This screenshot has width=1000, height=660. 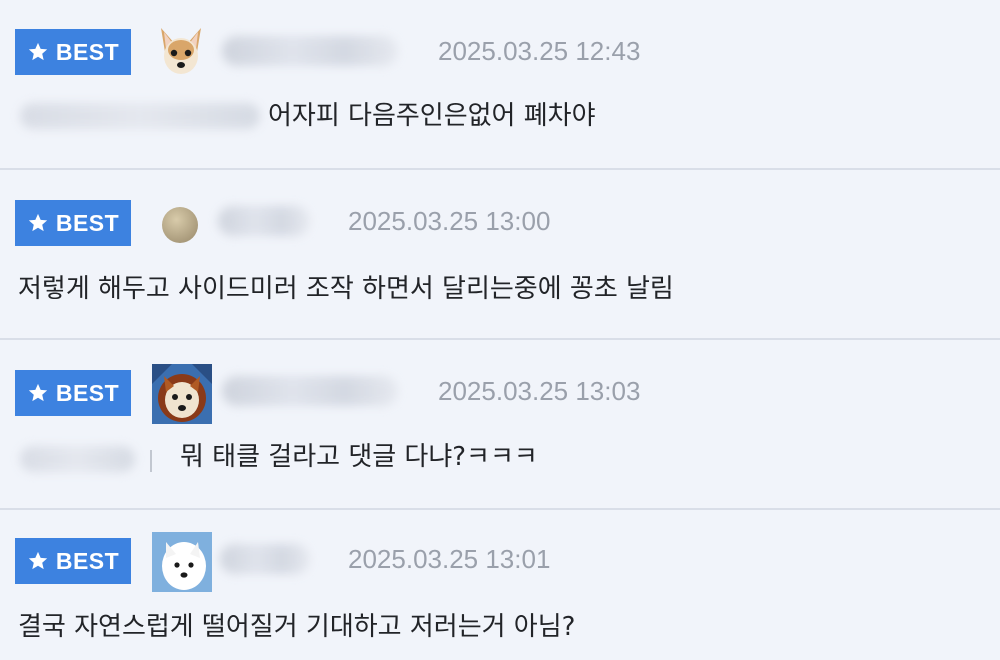 I want to click on comment-date: 2025.03.25 13:01, so click(x=449, y=559).